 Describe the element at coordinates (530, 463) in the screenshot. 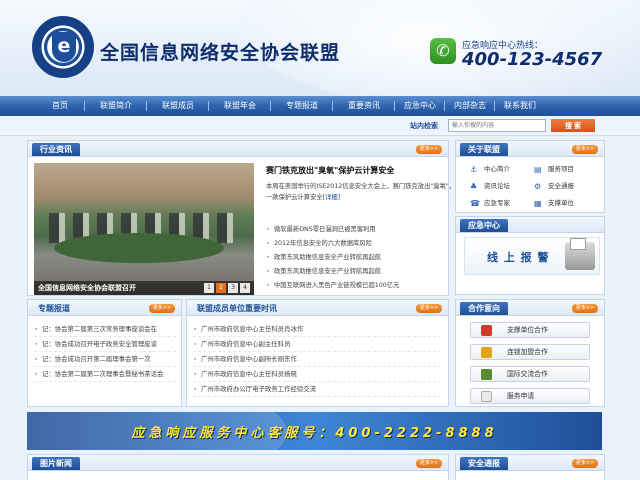

I see `panel-header: 安全通报 更多>>` at that location.